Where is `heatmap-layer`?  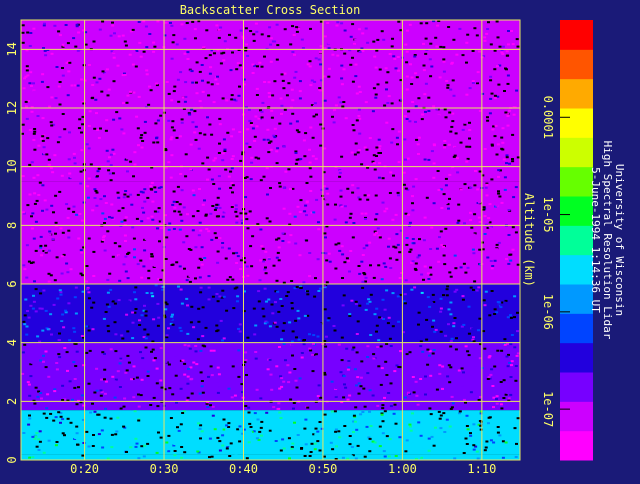
heatmap-layer is located at coordinates (270, 313).